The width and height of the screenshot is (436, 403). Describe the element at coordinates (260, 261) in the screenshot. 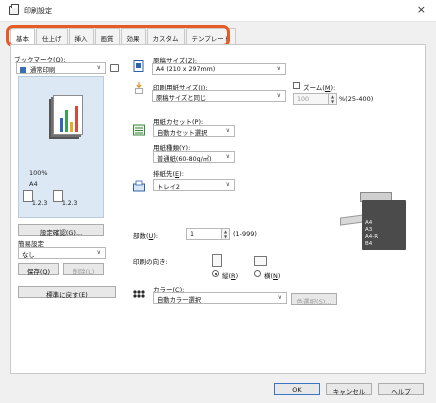

I see `landscape-icon` at that location.